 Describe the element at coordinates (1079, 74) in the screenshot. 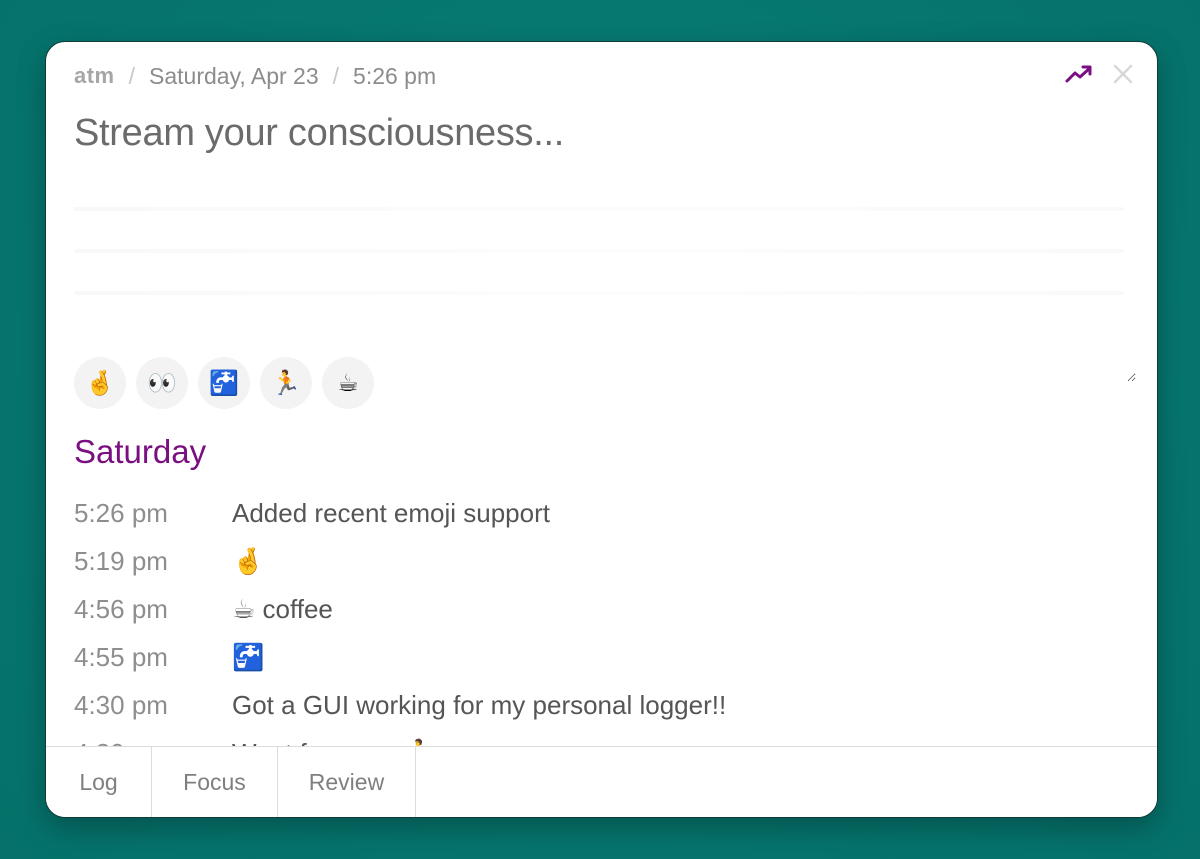

I see `trending-up-icon` at that location.